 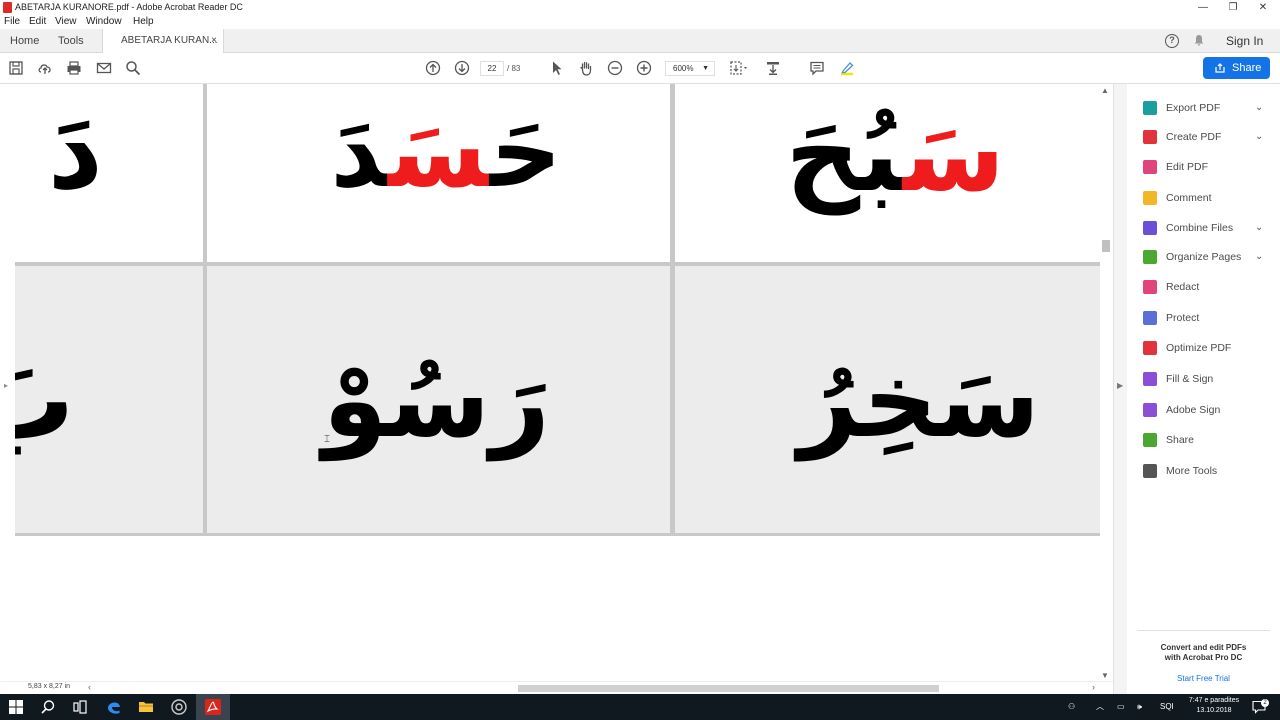 What do you see at coordinates (1203, 287) in the screenshot?
I see `tool-redact: Redact` at bounding box center [1203, 287].